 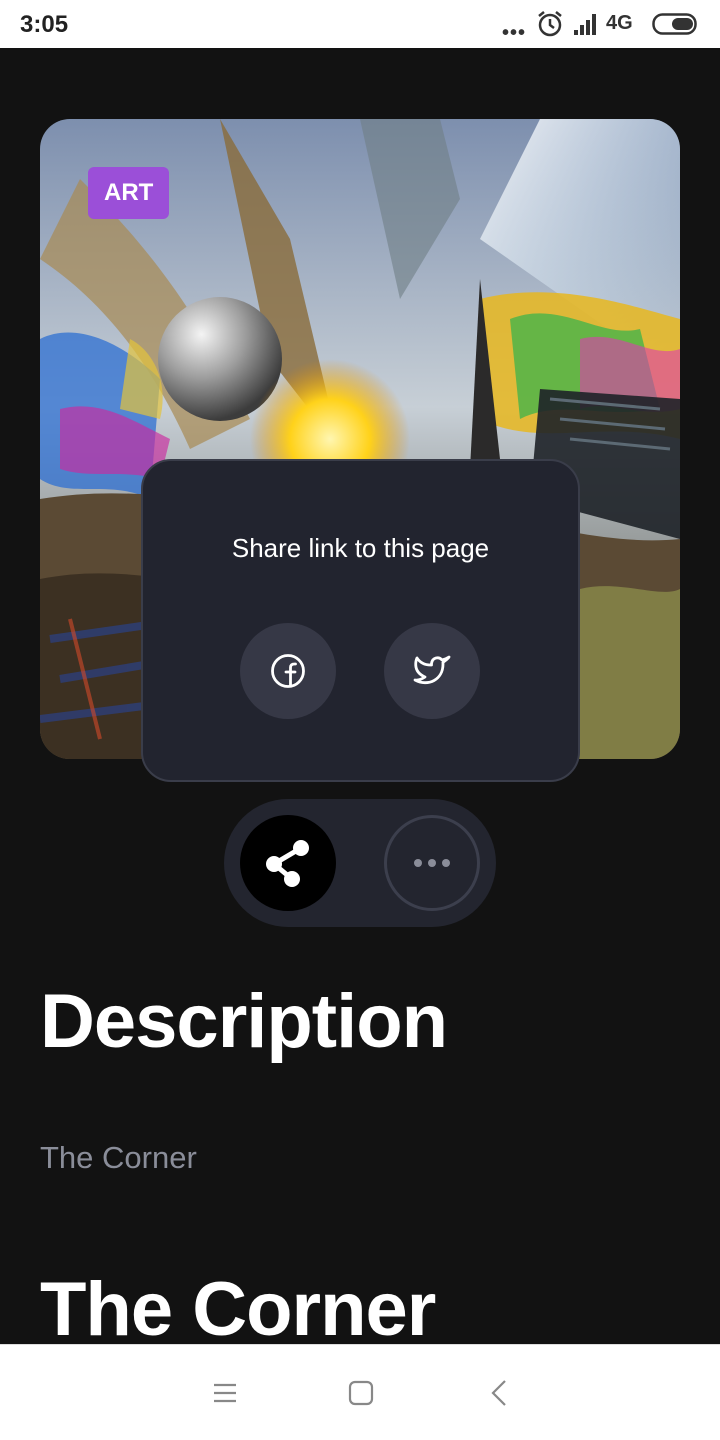 I want to click on system-nav-bar, so click(x=360, y=1392).